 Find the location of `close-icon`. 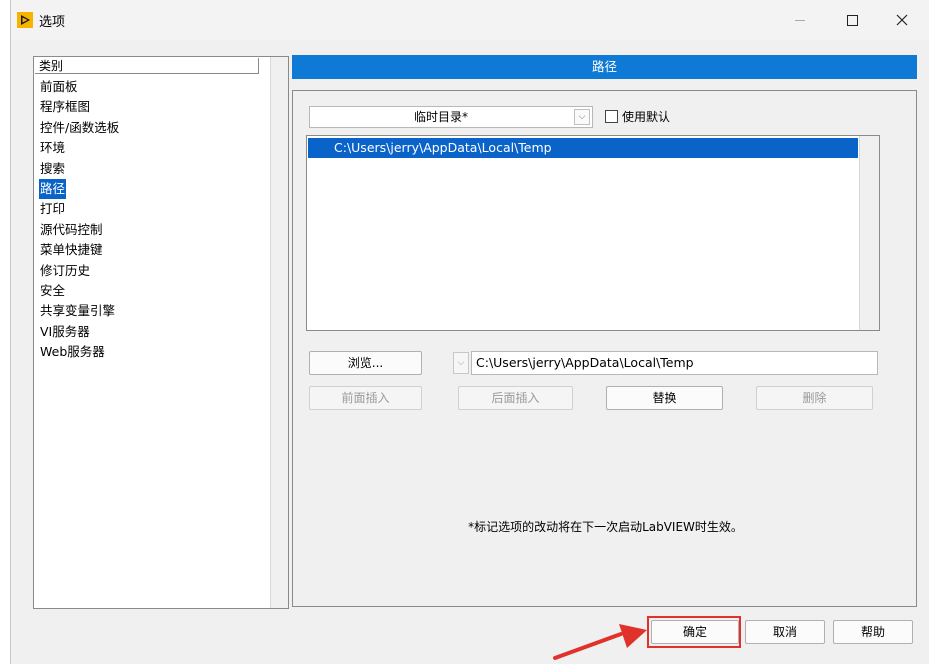

close-icon is located at coordinates (902, 20).